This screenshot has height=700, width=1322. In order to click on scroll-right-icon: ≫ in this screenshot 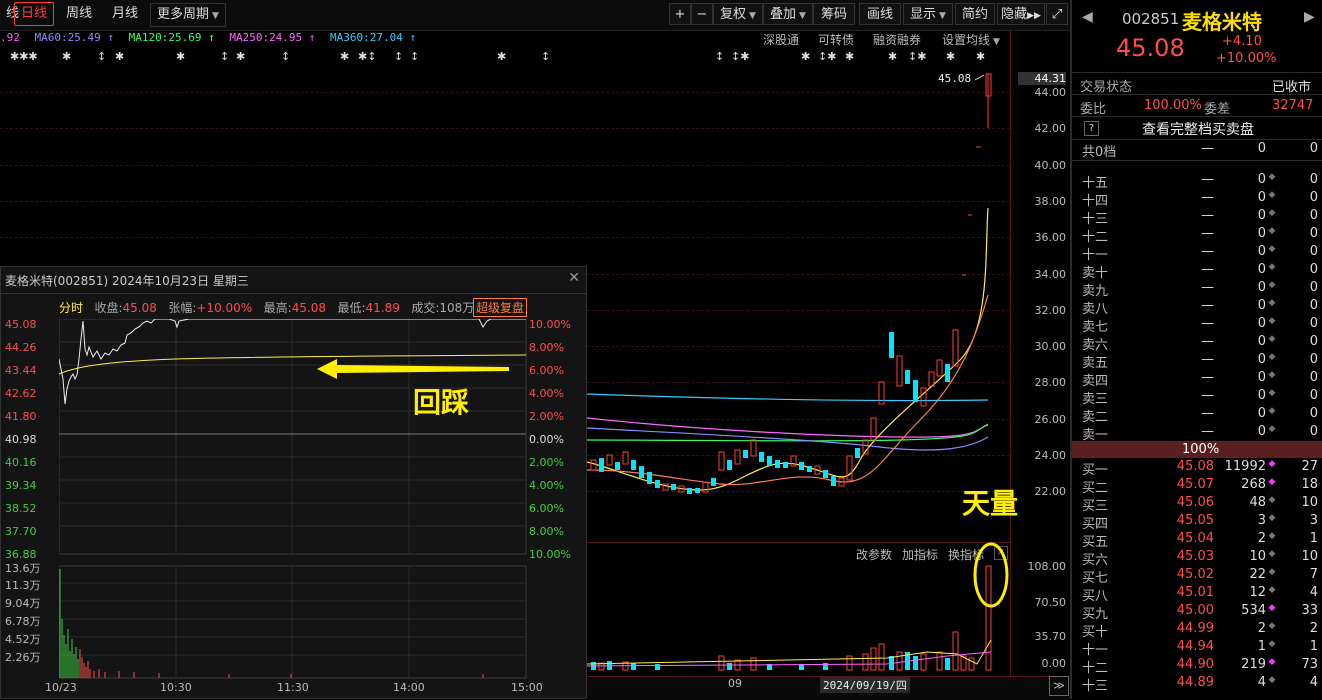, I will do `click(1059, 686)`.